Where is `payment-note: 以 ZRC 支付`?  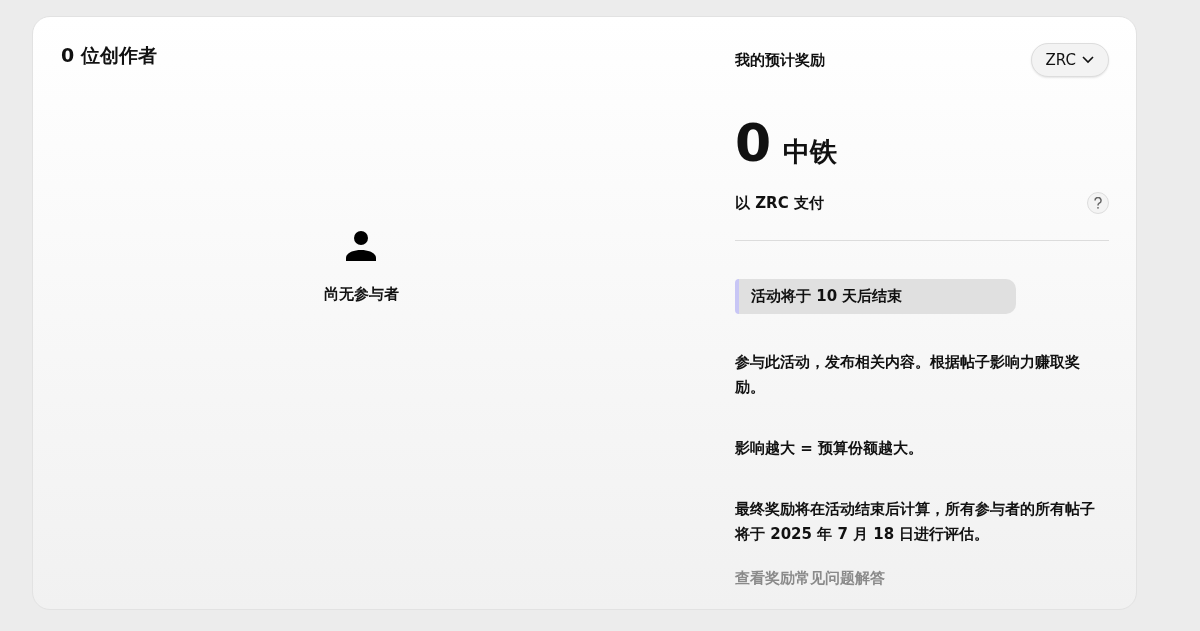
payment-note: 以 ZRC 支付 is located at coordinates (779, 203).